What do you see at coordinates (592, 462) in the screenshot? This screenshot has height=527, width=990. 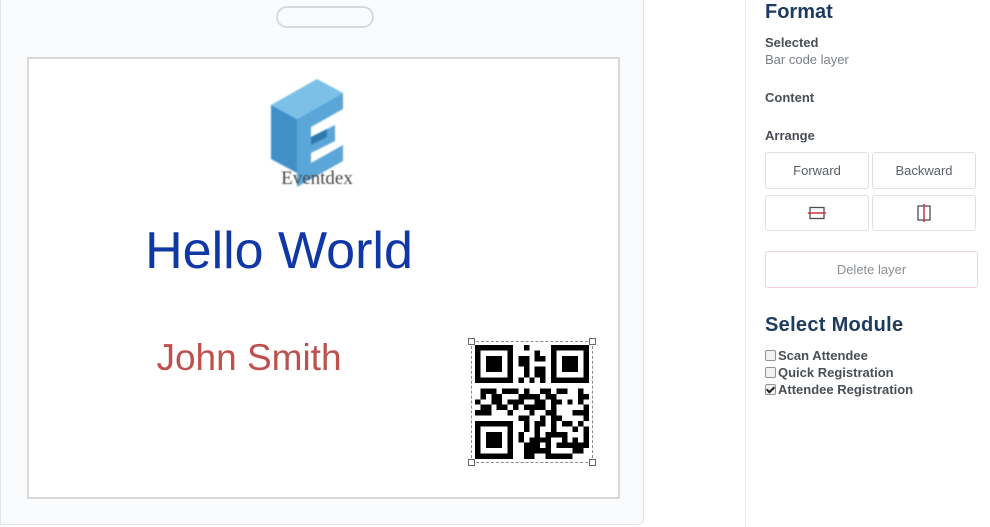 I see `resize-handle-bottom-right` at bounding box center [592, 462].